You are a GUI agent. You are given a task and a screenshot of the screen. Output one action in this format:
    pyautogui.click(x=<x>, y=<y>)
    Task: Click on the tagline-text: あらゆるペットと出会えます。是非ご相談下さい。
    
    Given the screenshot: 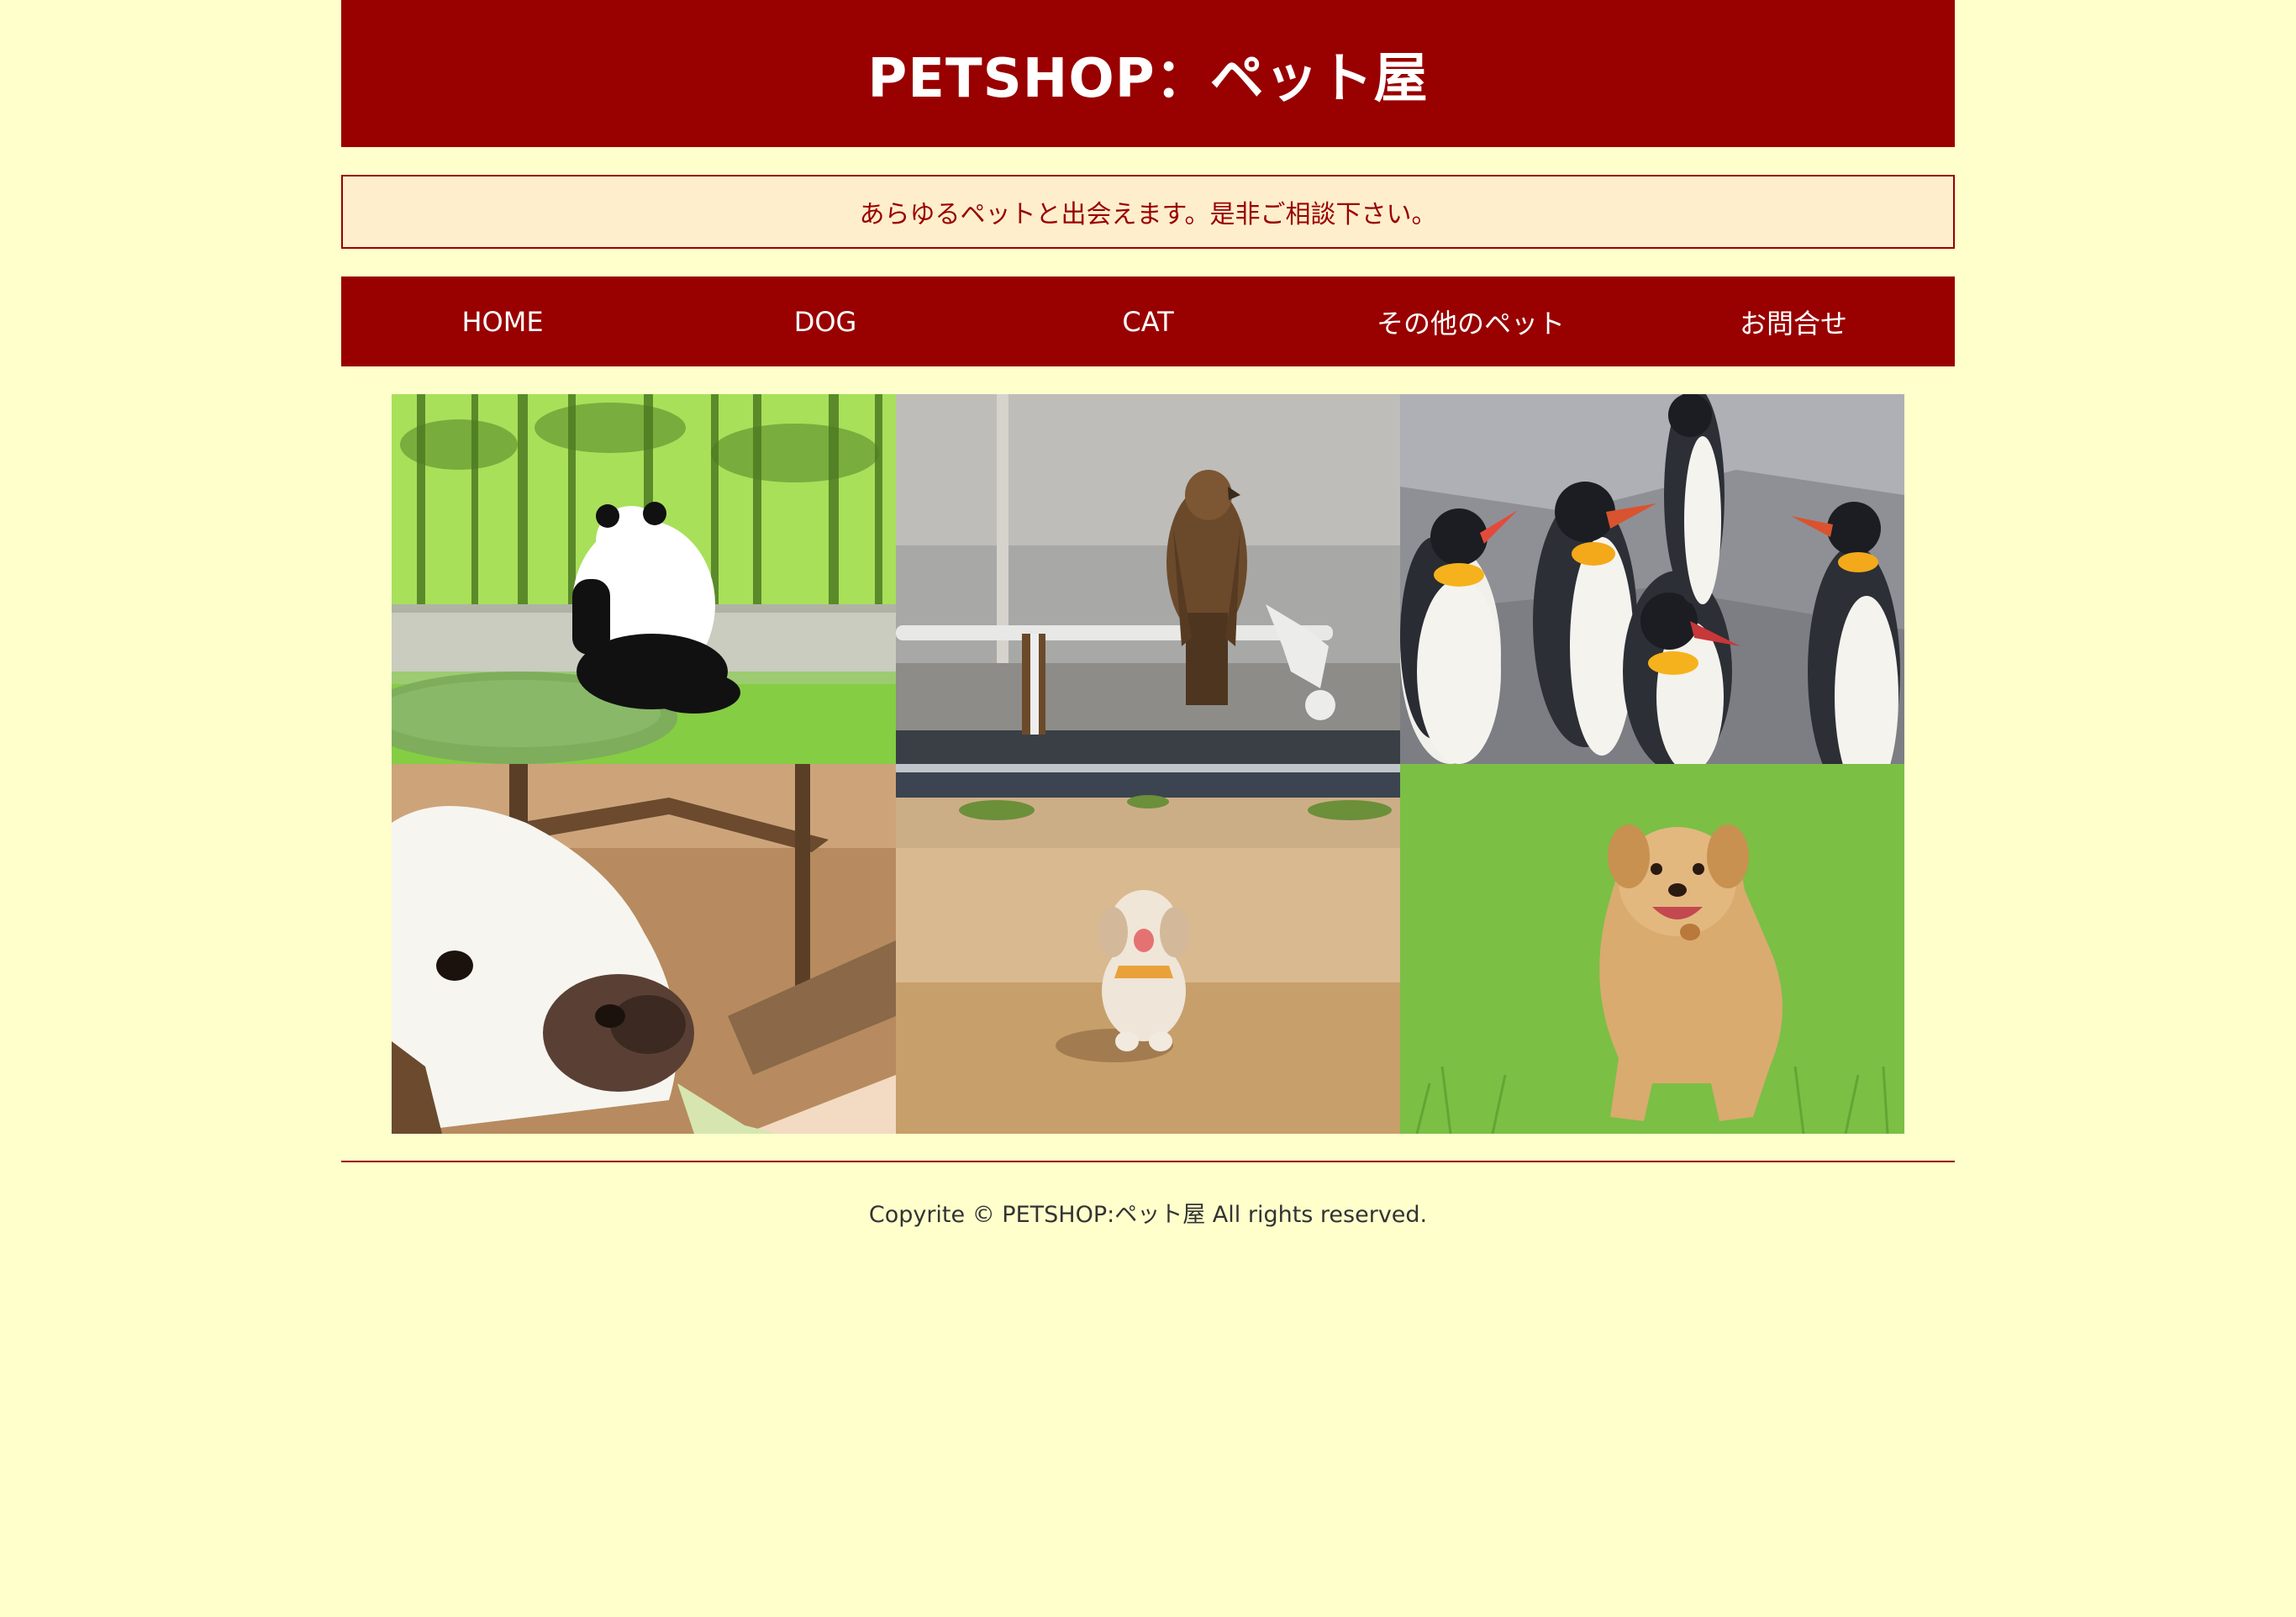 What is the action you would take?
    pyautogui.click(x=1148, y=214)
    